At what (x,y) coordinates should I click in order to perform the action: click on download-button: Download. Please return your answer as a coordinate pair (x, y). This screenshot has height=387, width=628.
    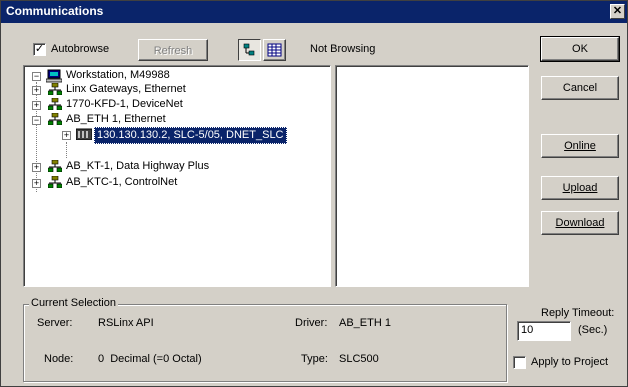
    Looking at the image, I should click on (580, 223).